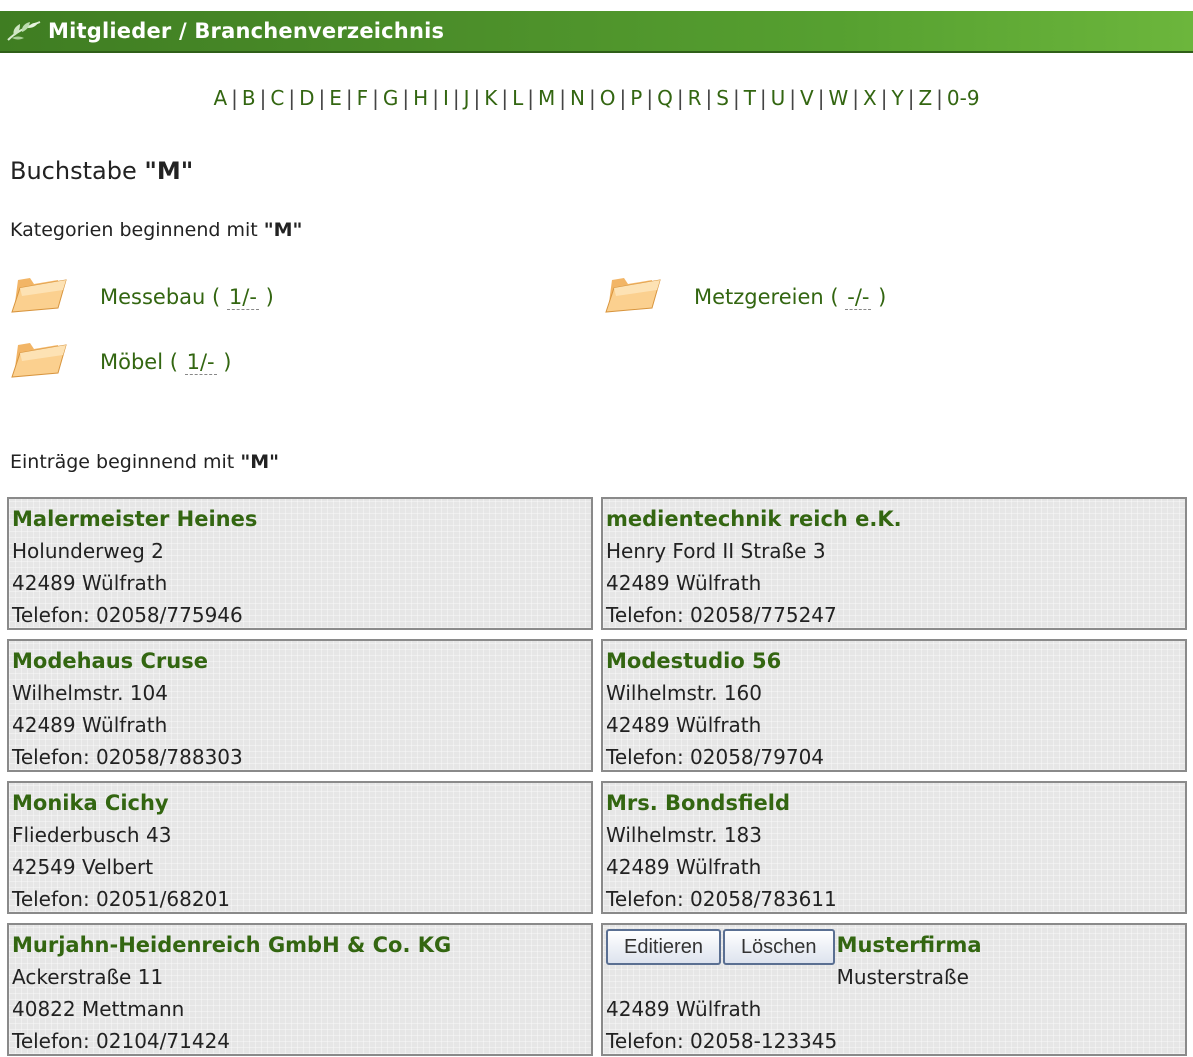 This screenshot has height=1057, width=1193. Describe the element at coordinates (242, 297) in the screenshot. I see `category-count: 1/-` at that location.